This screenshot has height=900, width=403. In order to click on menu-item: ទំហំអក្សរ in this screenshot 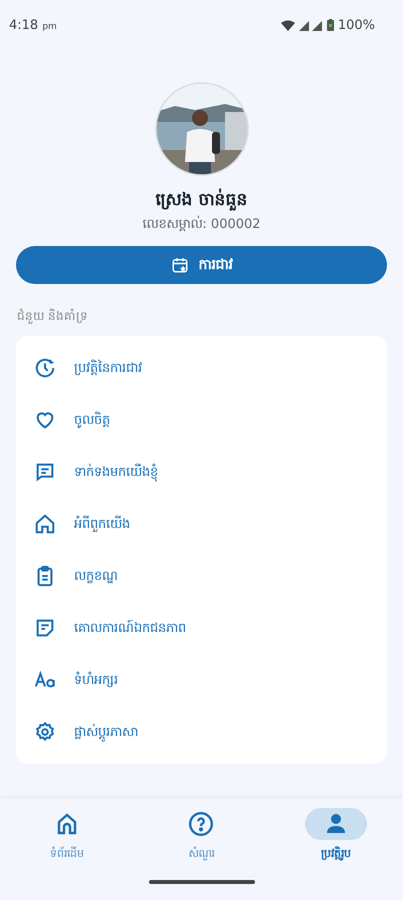, I will do `click(201, 680)`.